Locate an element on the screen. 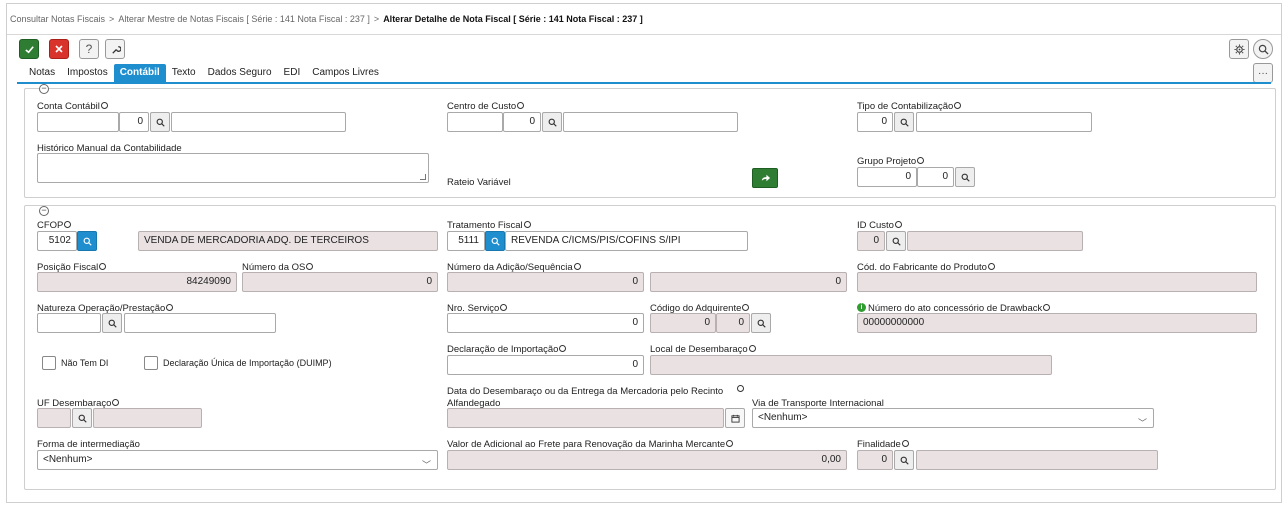 Image resolution: width=1288 pixels, height=509 pixels. tab-underline is located at coordinates (644, 83).